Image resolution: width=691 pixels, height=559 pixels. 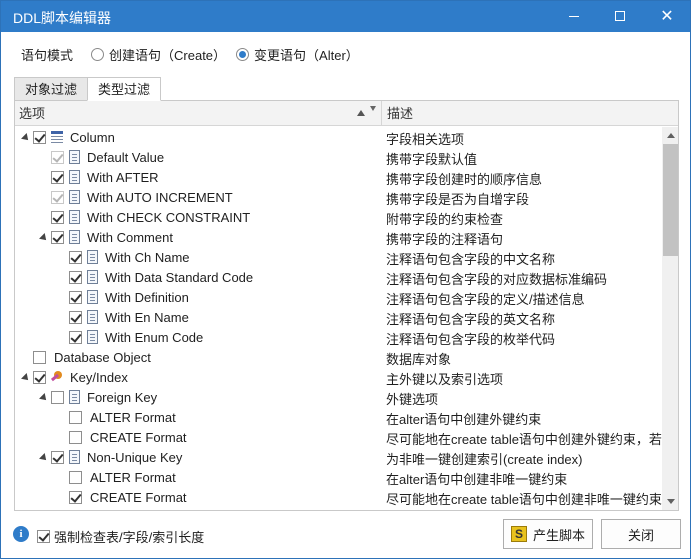 I want to click on tree-row-description: 为非唯一键创建索引(create index), so click(x=484, y=459).